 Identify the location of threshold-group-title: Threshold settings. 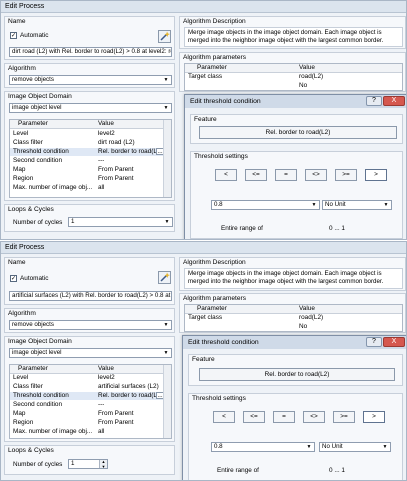
(219, 398).